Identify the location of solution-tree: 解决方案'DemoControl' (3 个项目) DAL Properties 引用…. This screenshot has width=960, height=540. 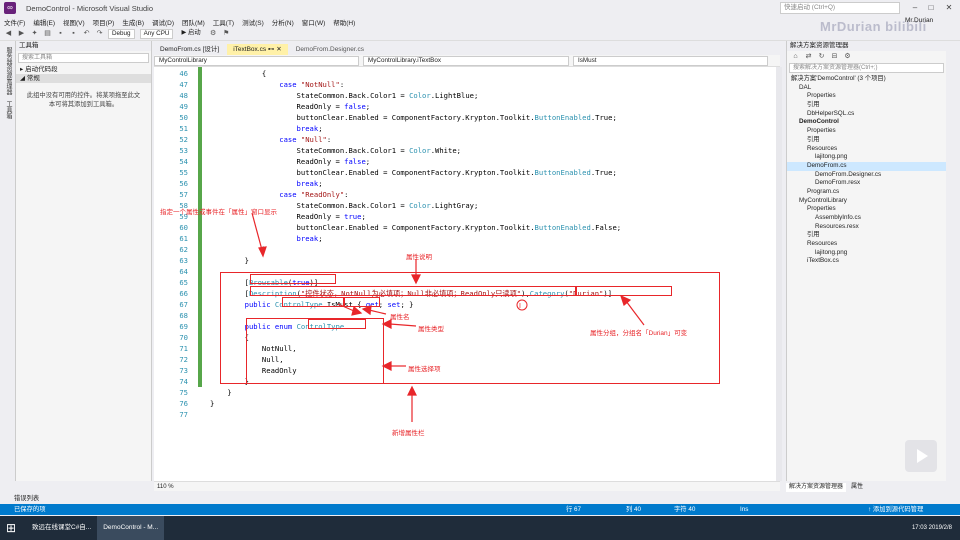
(866, 170).